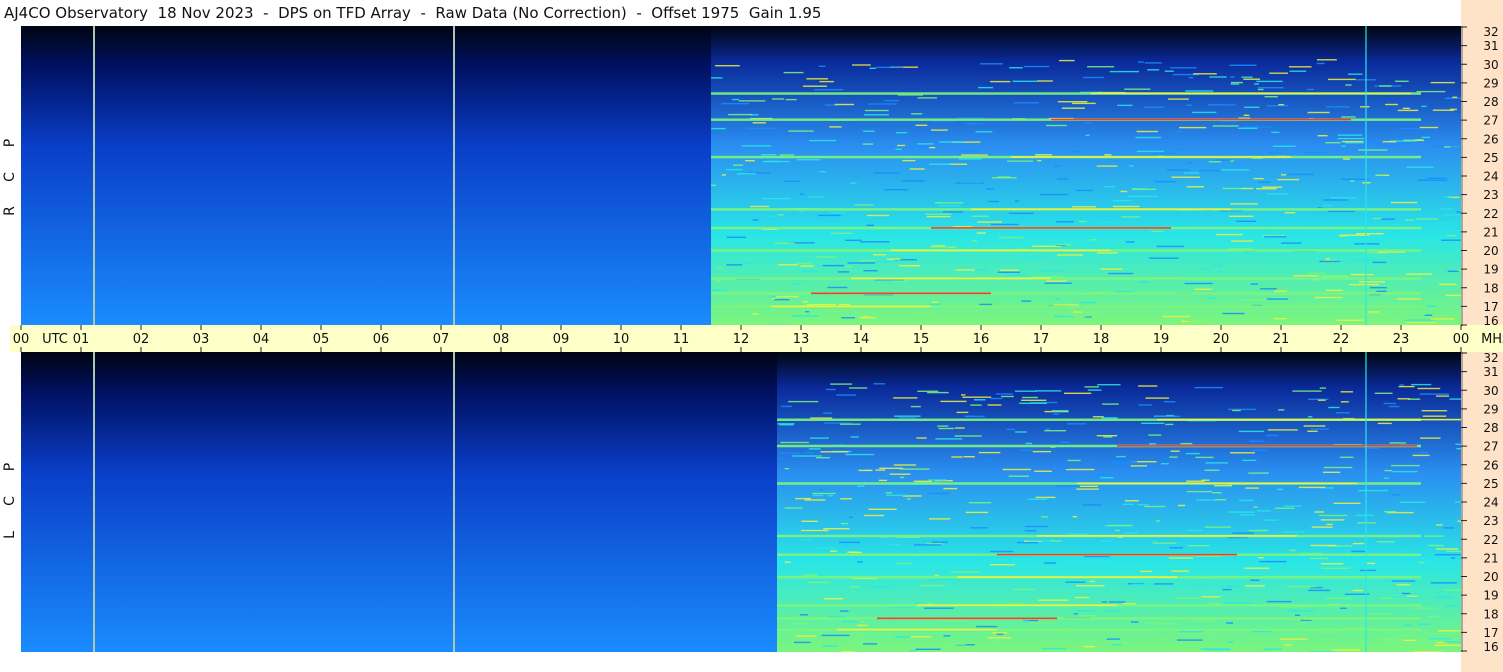  I want to click on freq-tick-label: 25, so click(1490, 158).